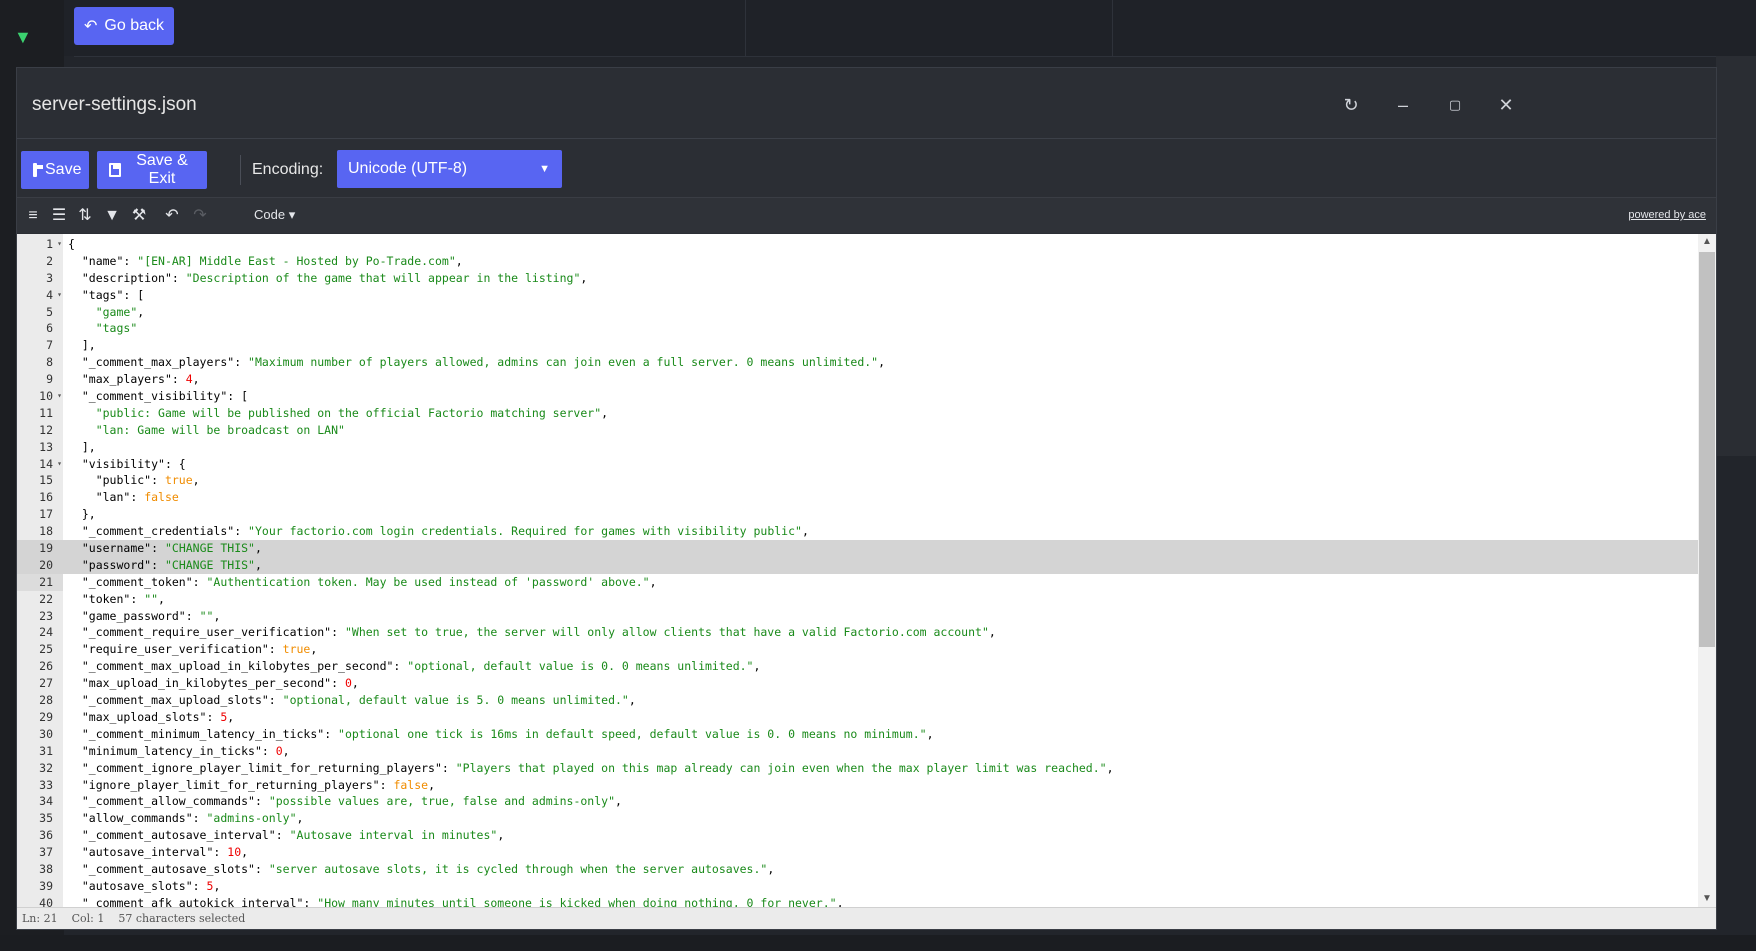  Describe the element at coordinates (857, 396) in the screenshot. I see `code-line: 10 ▾ "_comment_visibility": [` at that location.